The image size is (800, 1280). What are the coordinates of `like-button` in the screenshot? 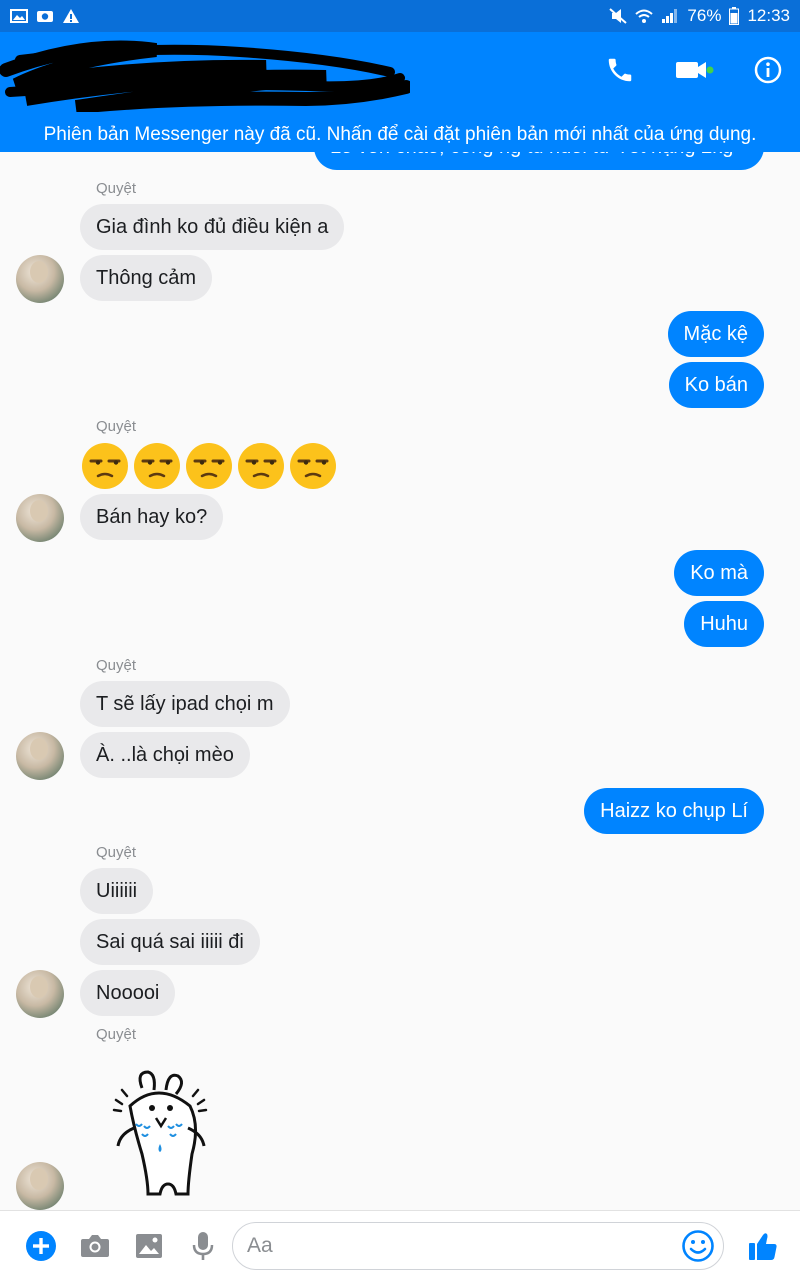 It's located at (763, 1246).